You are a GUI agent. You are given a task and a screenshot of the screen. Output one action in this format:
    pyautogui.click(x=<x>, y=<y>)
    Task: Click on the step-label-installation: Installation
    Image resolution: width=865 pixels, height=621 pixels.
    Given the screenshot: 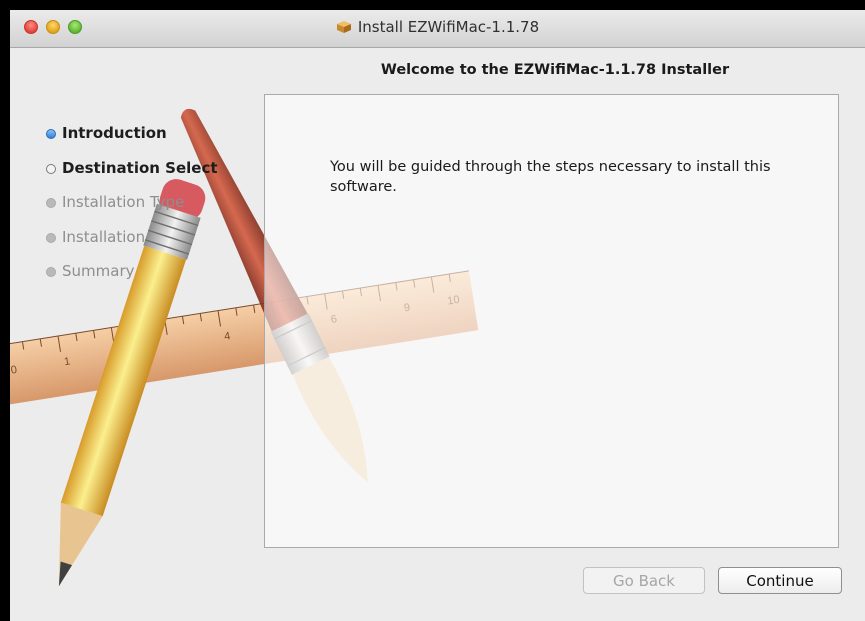 What is the action you would take?
    pyautogui.click(x=104, y=236)
    